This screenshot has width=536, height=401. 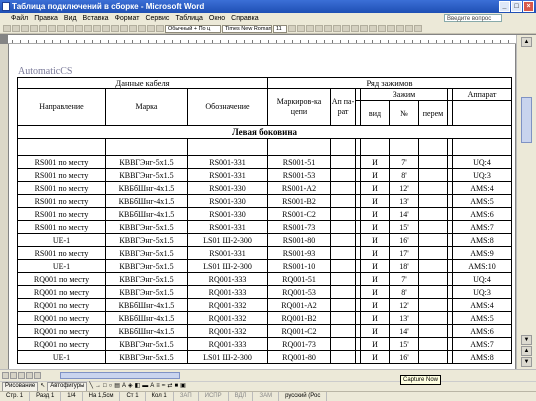 I want to click on line-icon: ╲, so click(x=91, y=386).